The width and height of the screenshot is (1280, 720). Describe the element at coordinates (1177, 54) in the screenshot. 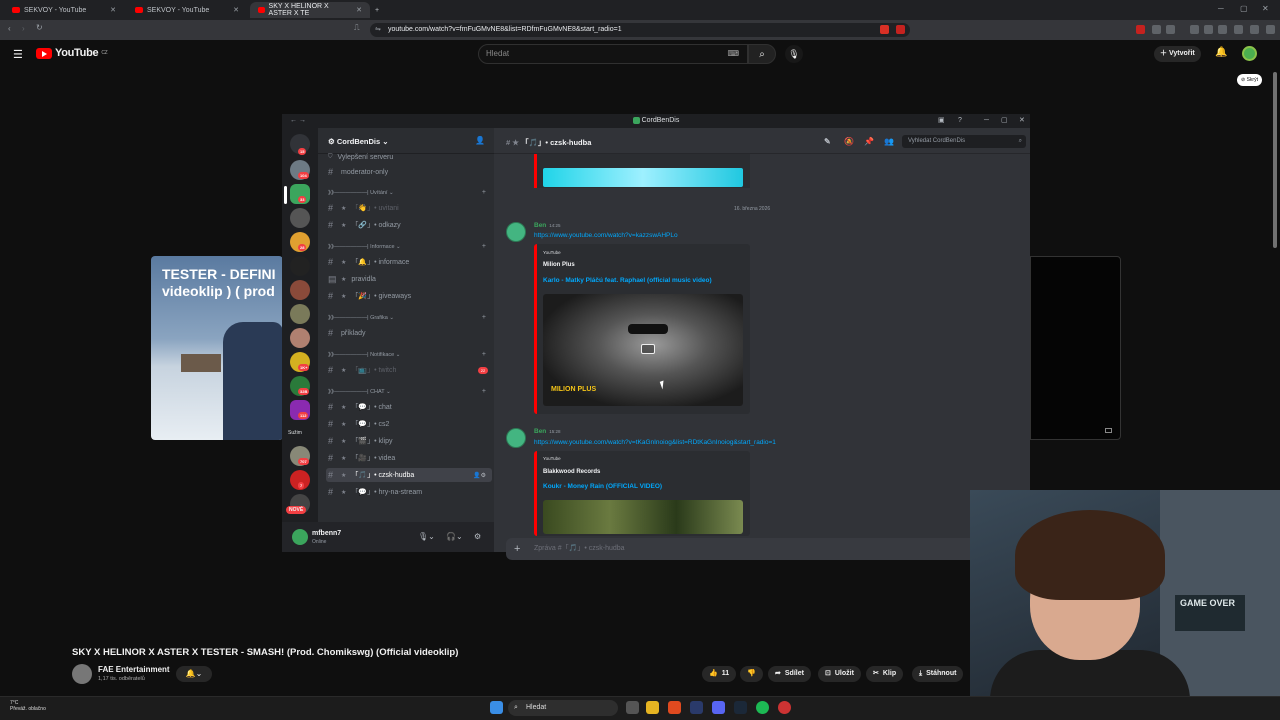

I see `create-button: ＋ Vytvořit` at that location.